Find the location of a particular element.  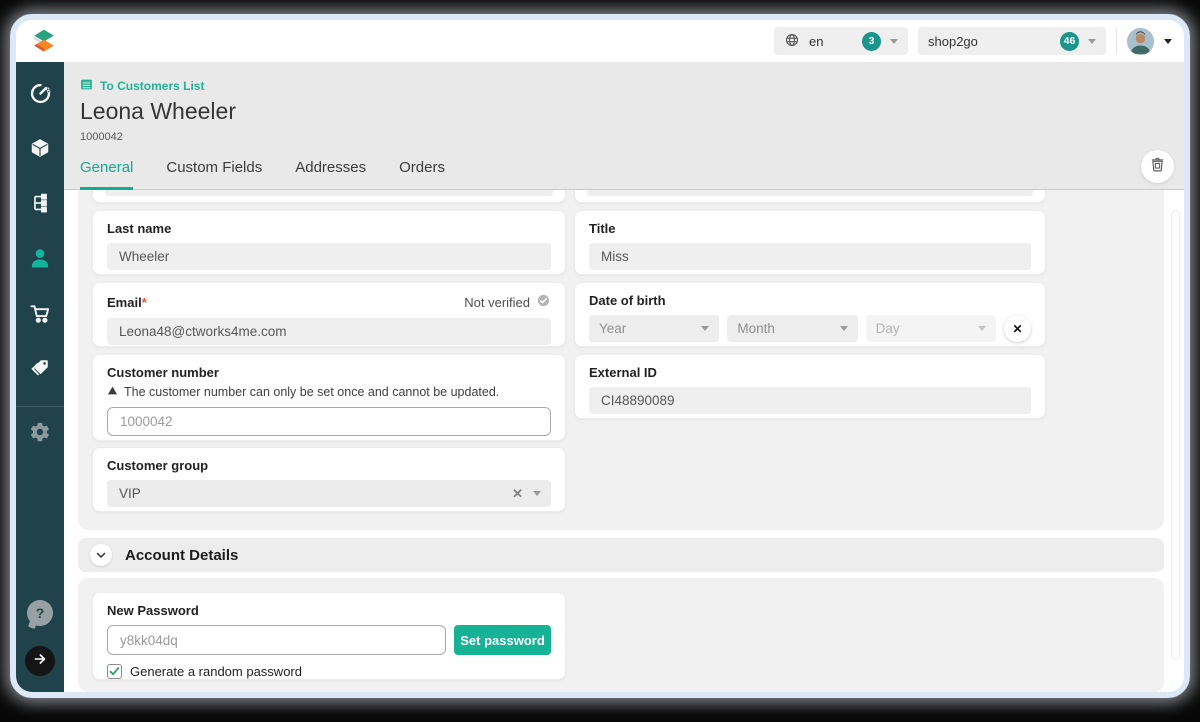

question-mark-icon: ? is located at coordinates (40, 613).